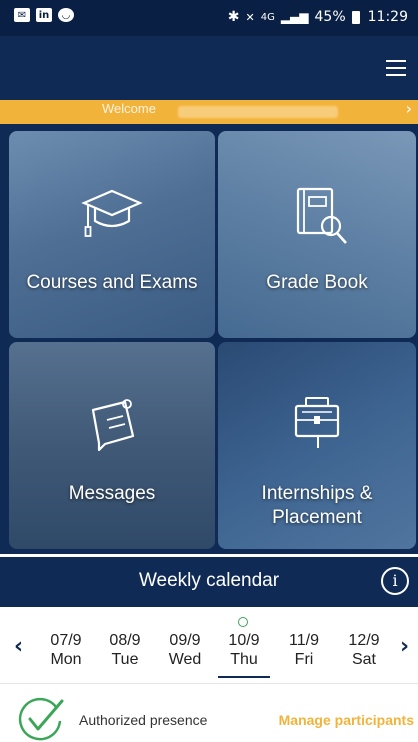 This screenshot has height=742, width=418. Describe the element at coordinates (304, 650) in the screenshot. I see `day-fri: 11/9 Fri` at that location.